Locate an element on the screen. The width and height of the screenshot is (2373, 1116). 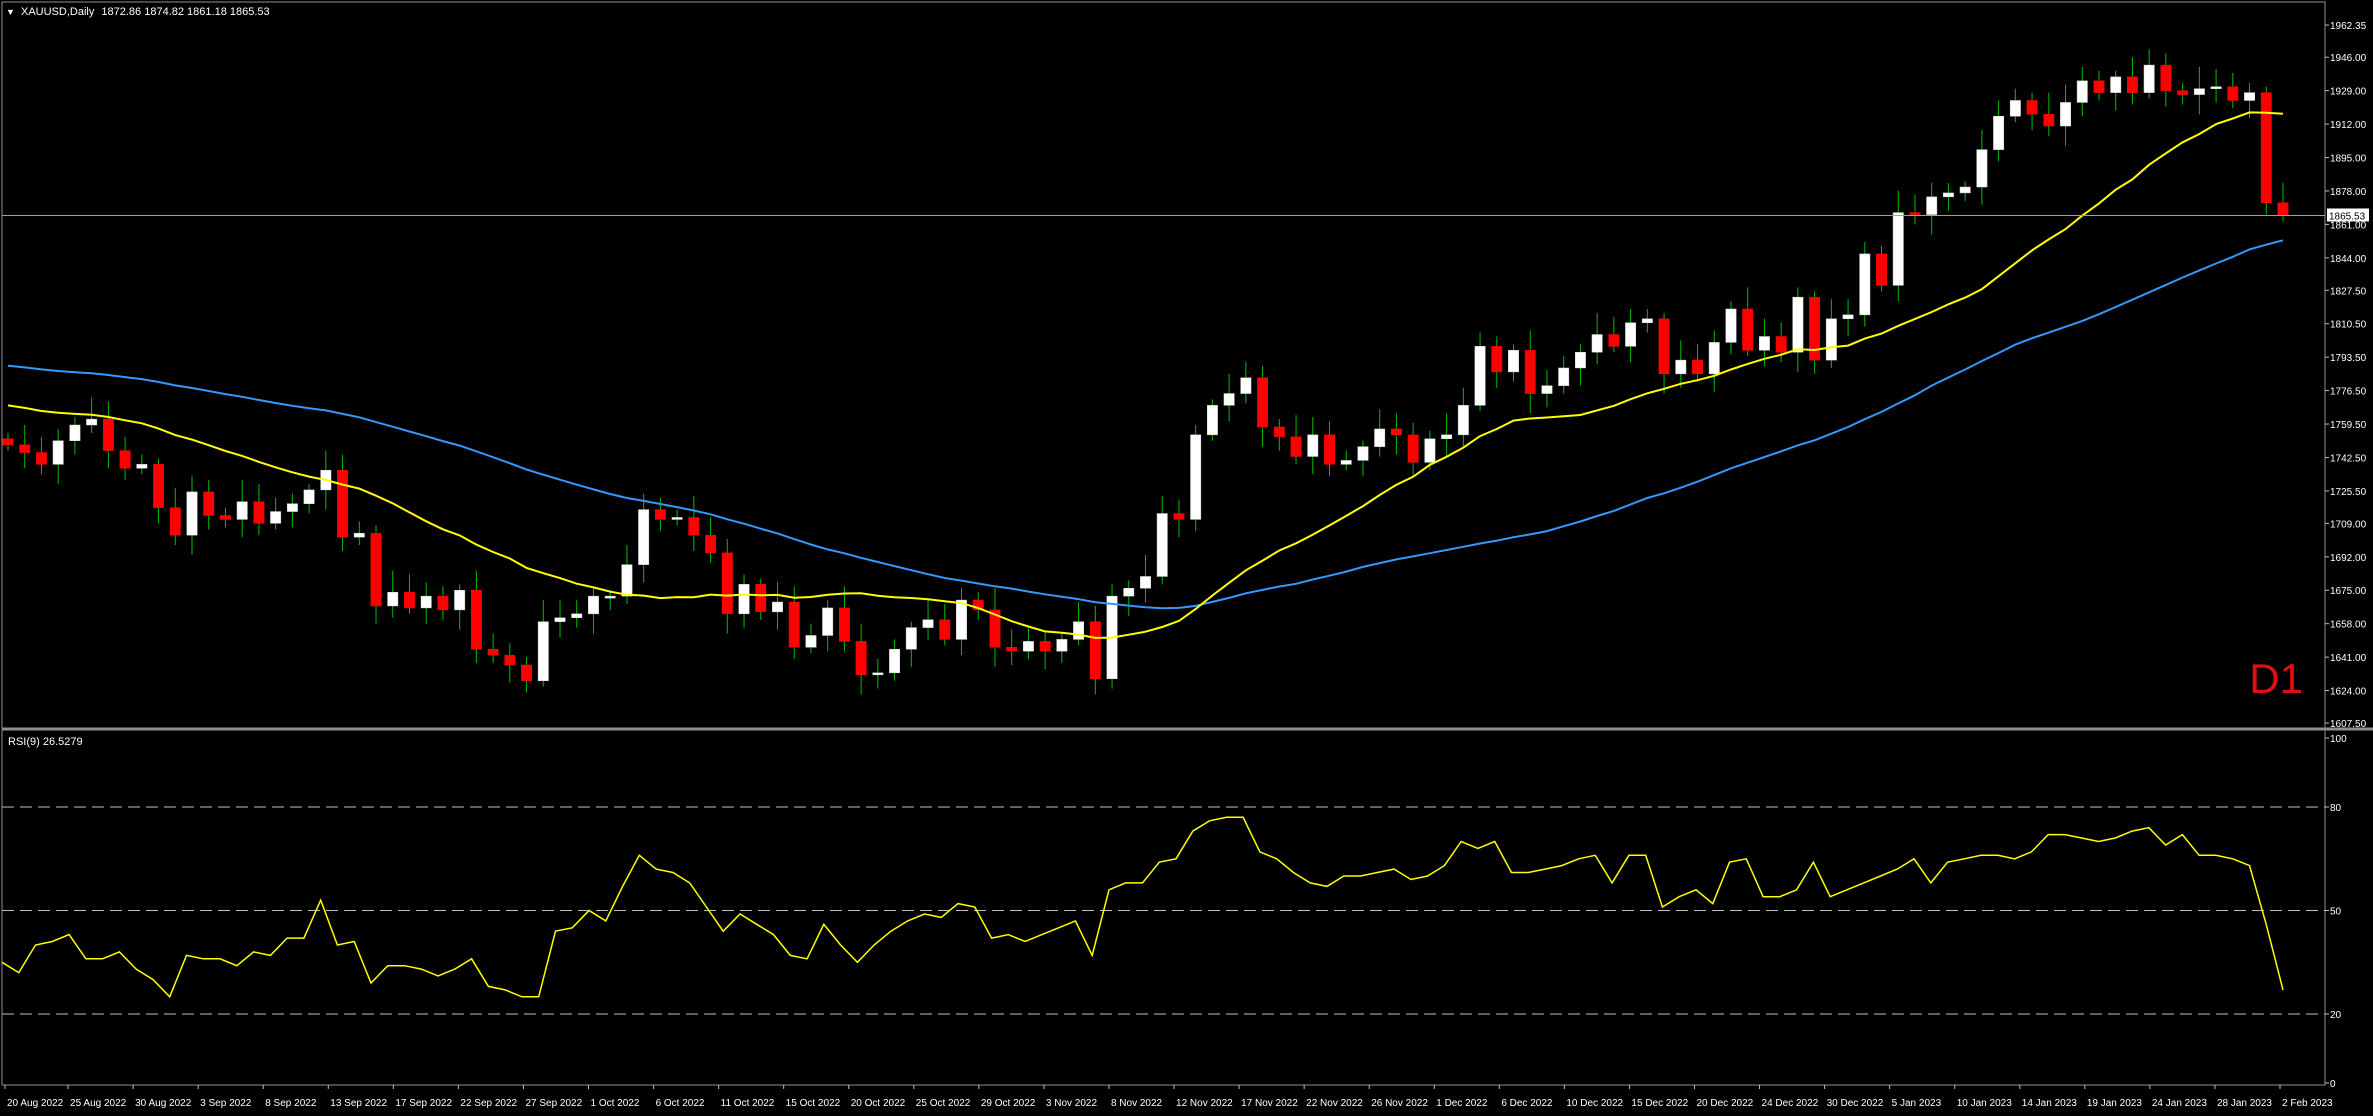
price-tick-label: 1912.00 is located at coordinates (2348, 125).